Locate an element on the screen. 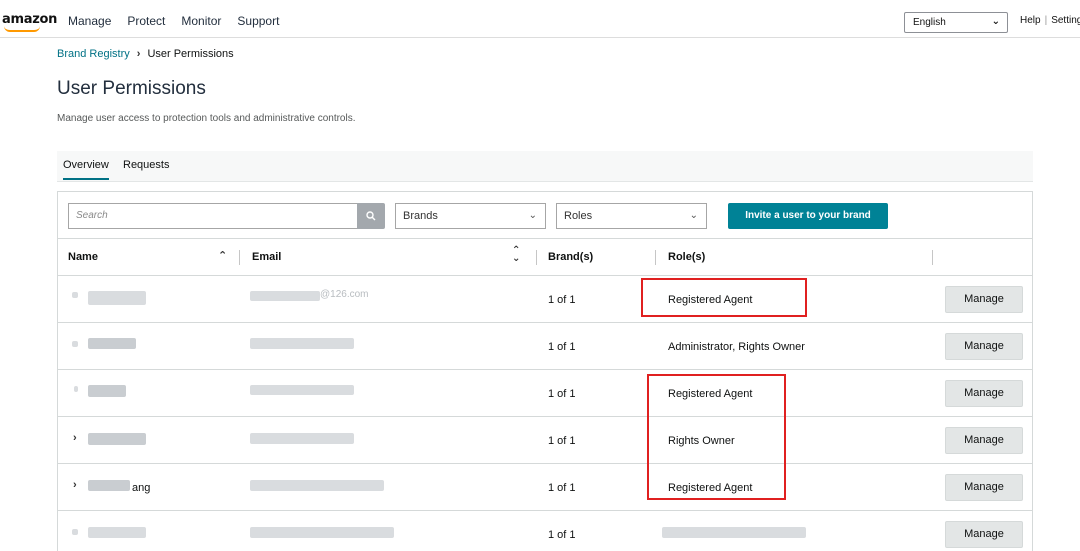 Image resolution: width=1080 pixels, height=551 pixels. invite-user-button: Invite a user to your brand is located at coordinates (808, 216).